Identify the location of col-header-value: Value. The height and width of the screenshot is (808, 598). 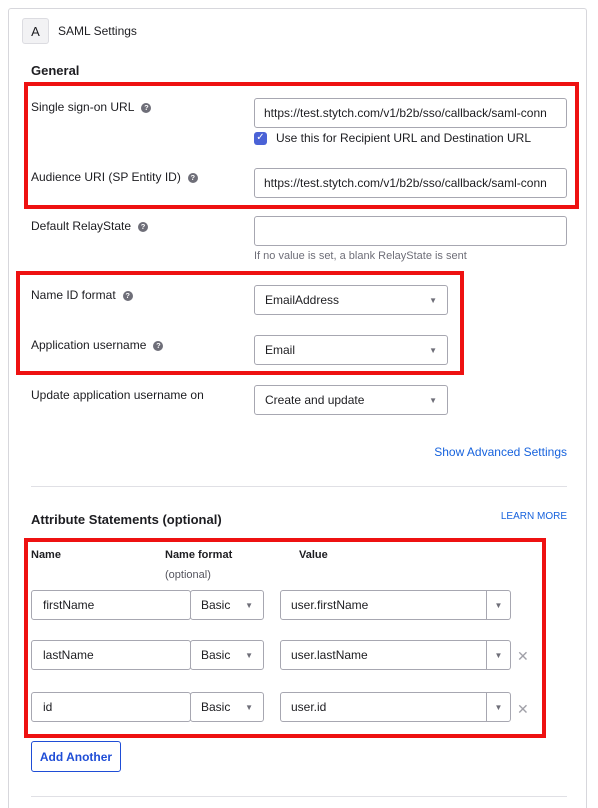
(313, 555).